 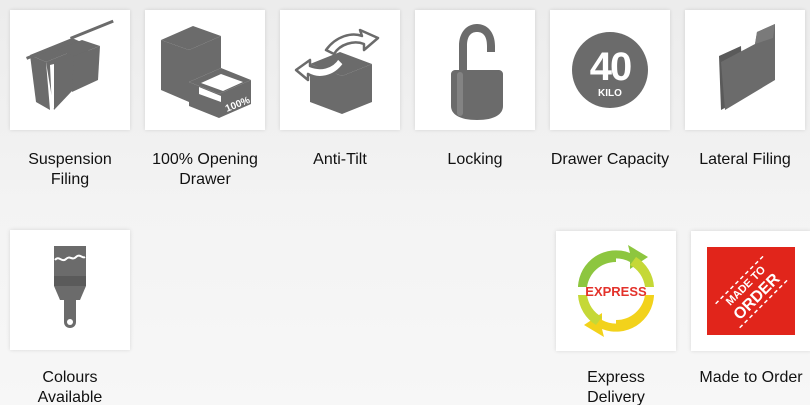 I want to click on made-to-order-tile: MADE TO ORDER, so click(x=750, y=291).